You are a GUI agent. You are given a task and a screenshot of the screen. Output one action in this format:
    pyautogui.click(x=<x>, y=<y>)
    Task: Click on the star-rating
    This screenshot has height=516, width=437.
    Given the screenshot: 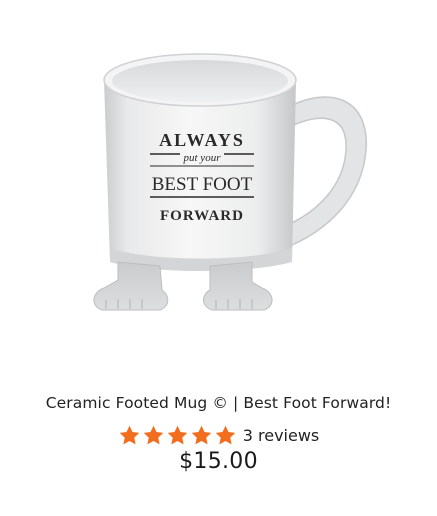 What is the action you would take?
    pyautogui.click(x=177, y=435)
    